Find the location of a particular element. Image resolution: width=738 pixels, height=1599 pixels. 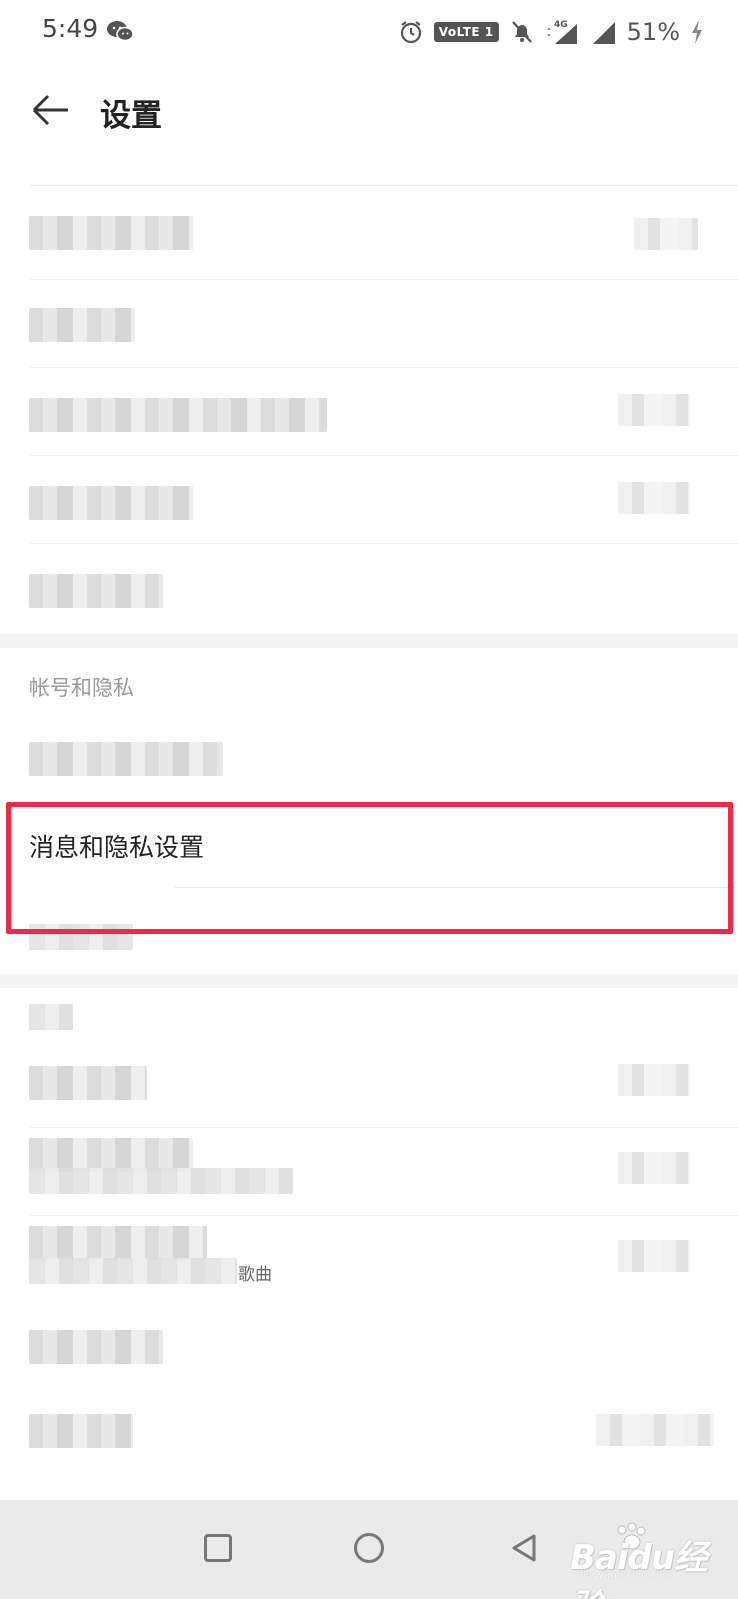

mute-bell-icon is located at coordinates (521, 32).